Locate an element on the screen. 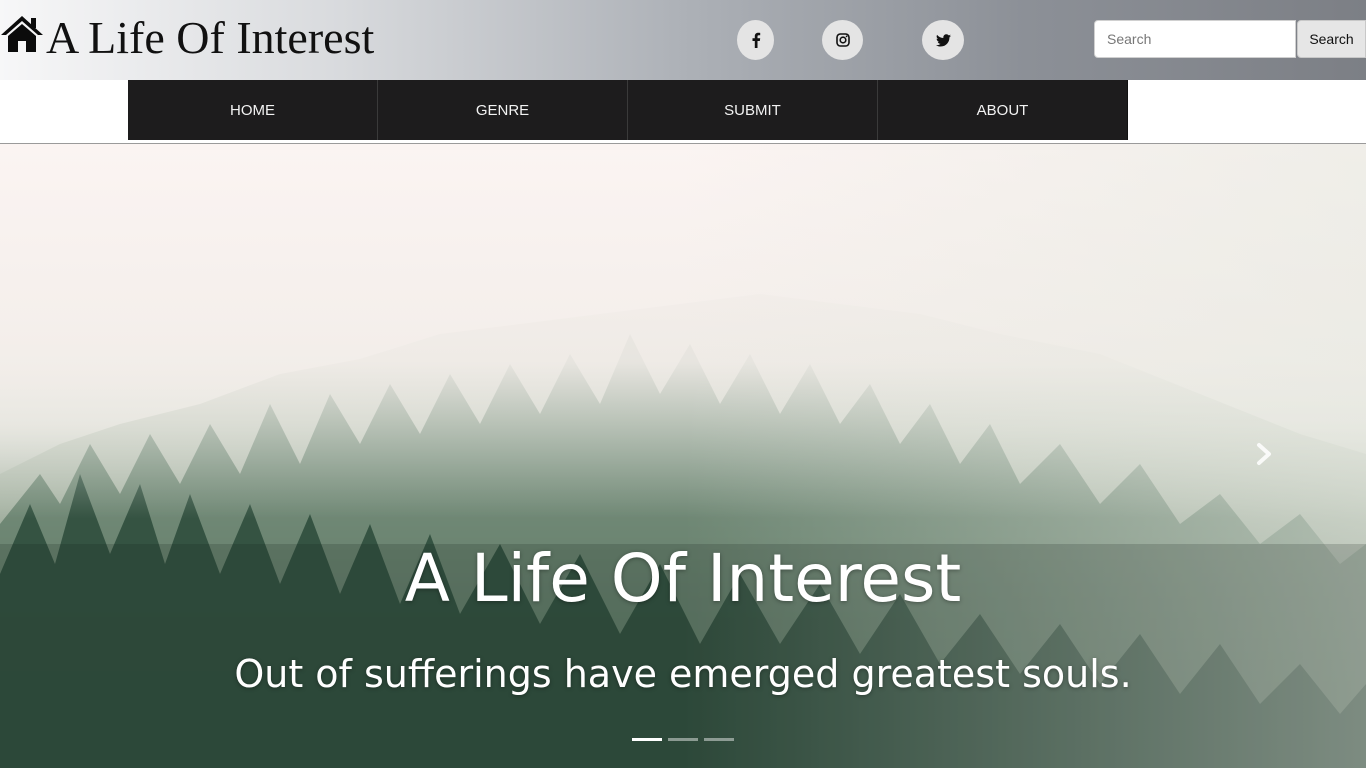  facebook-icon is located at coordinates (756, 40).